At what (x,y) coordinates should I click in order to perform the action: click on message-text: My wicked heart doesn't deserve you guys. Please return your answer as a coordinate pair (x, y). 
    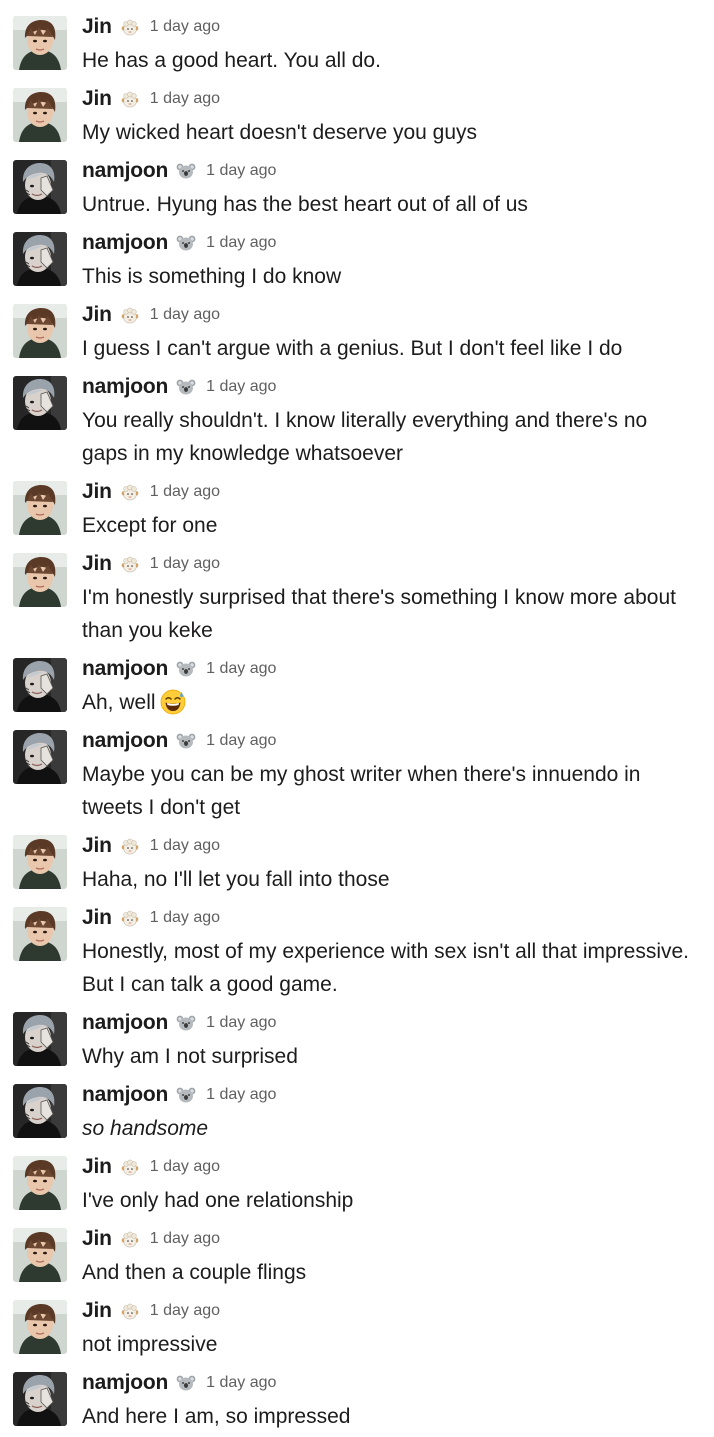
    Looking at the image, I should click on (280, 132).